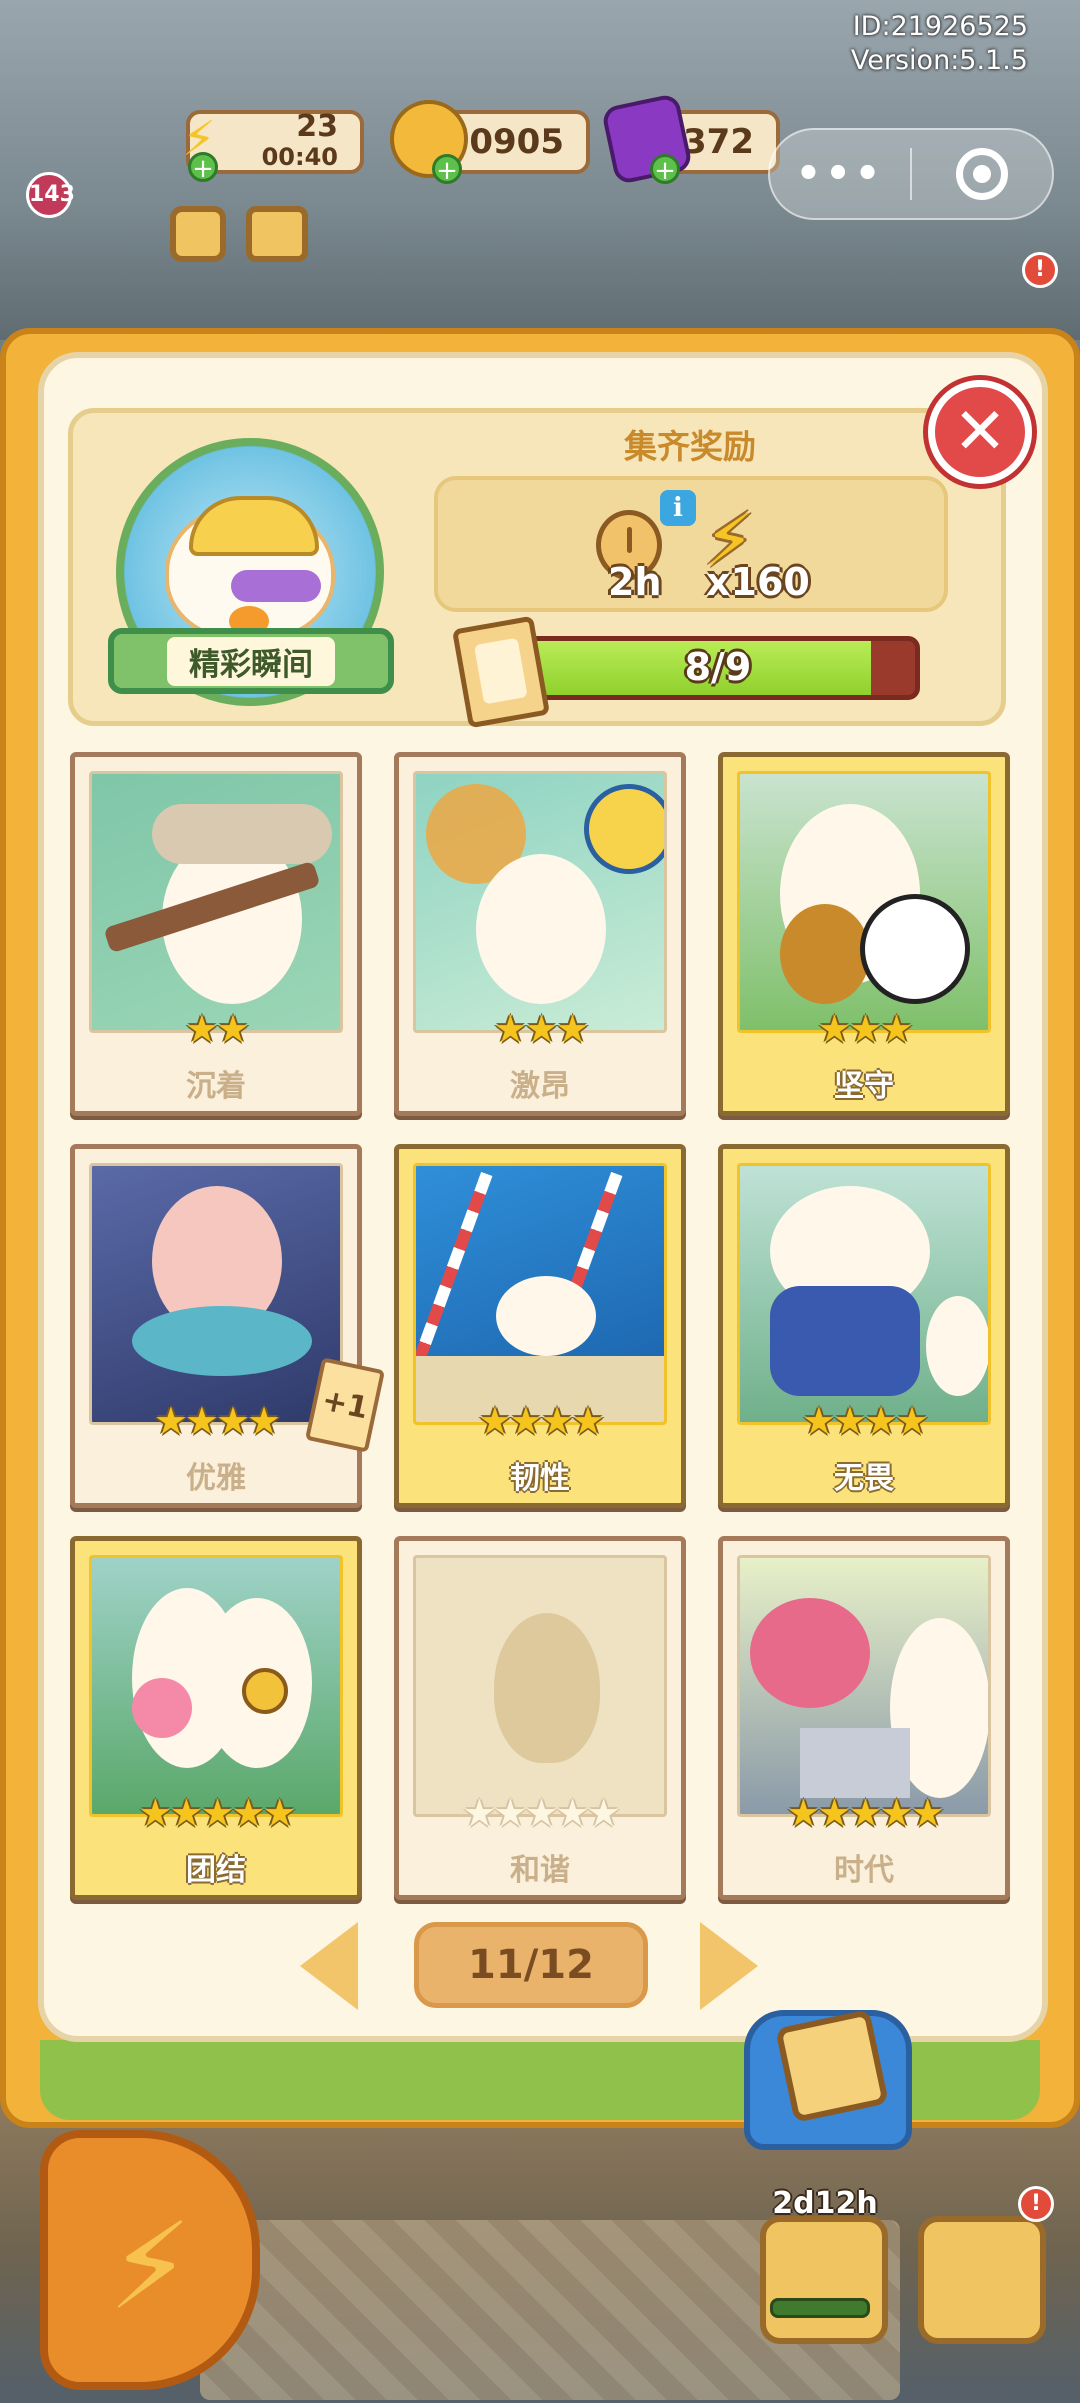 This screenshot has width=1080, height=2403. I want to click on card-name: 团结, so click(216, 1870).